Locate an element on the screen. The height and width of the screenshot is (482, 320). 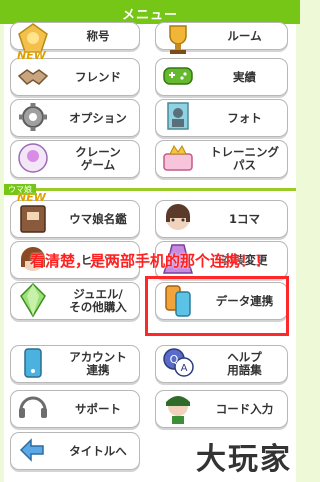
crane-game-label: クレーン ゲーム is located at coordinates (98, 158).